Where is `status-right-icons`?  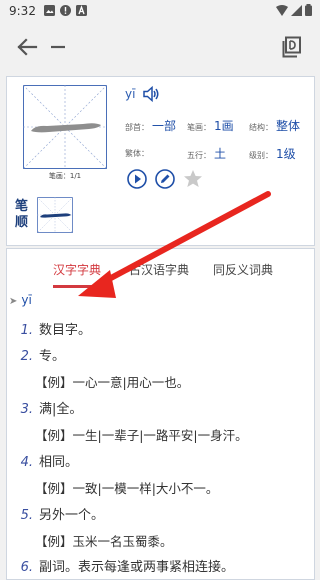 status-right-icons is located at coordinates (294, 10).